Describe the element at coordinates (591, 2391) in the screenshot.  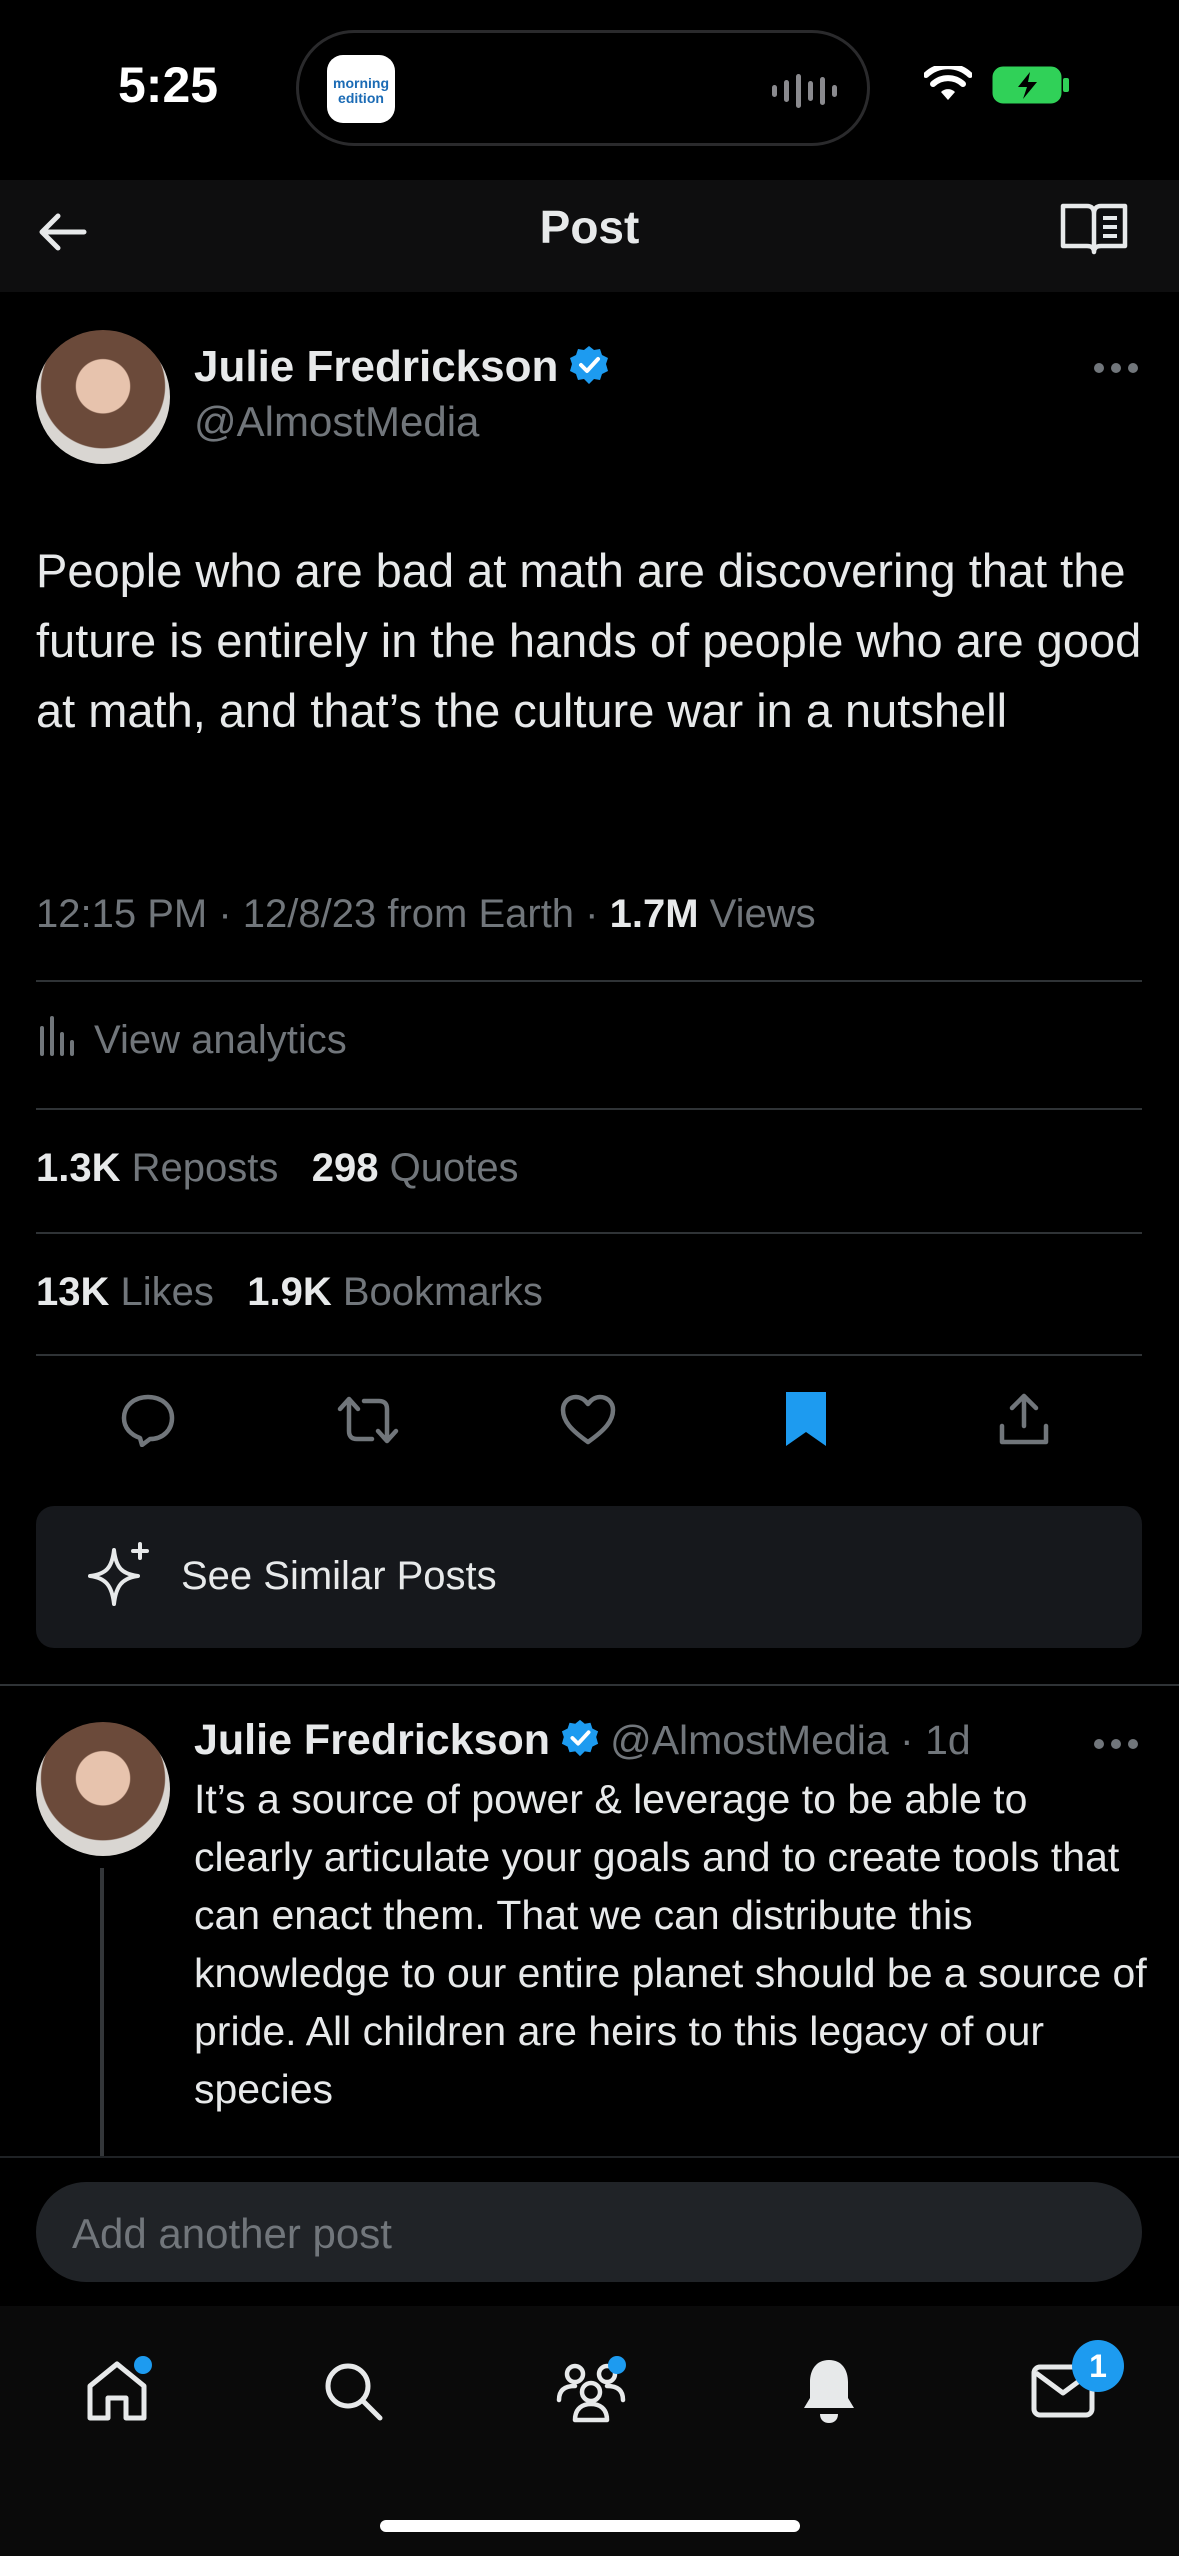
I see `tab-communities` at that location.